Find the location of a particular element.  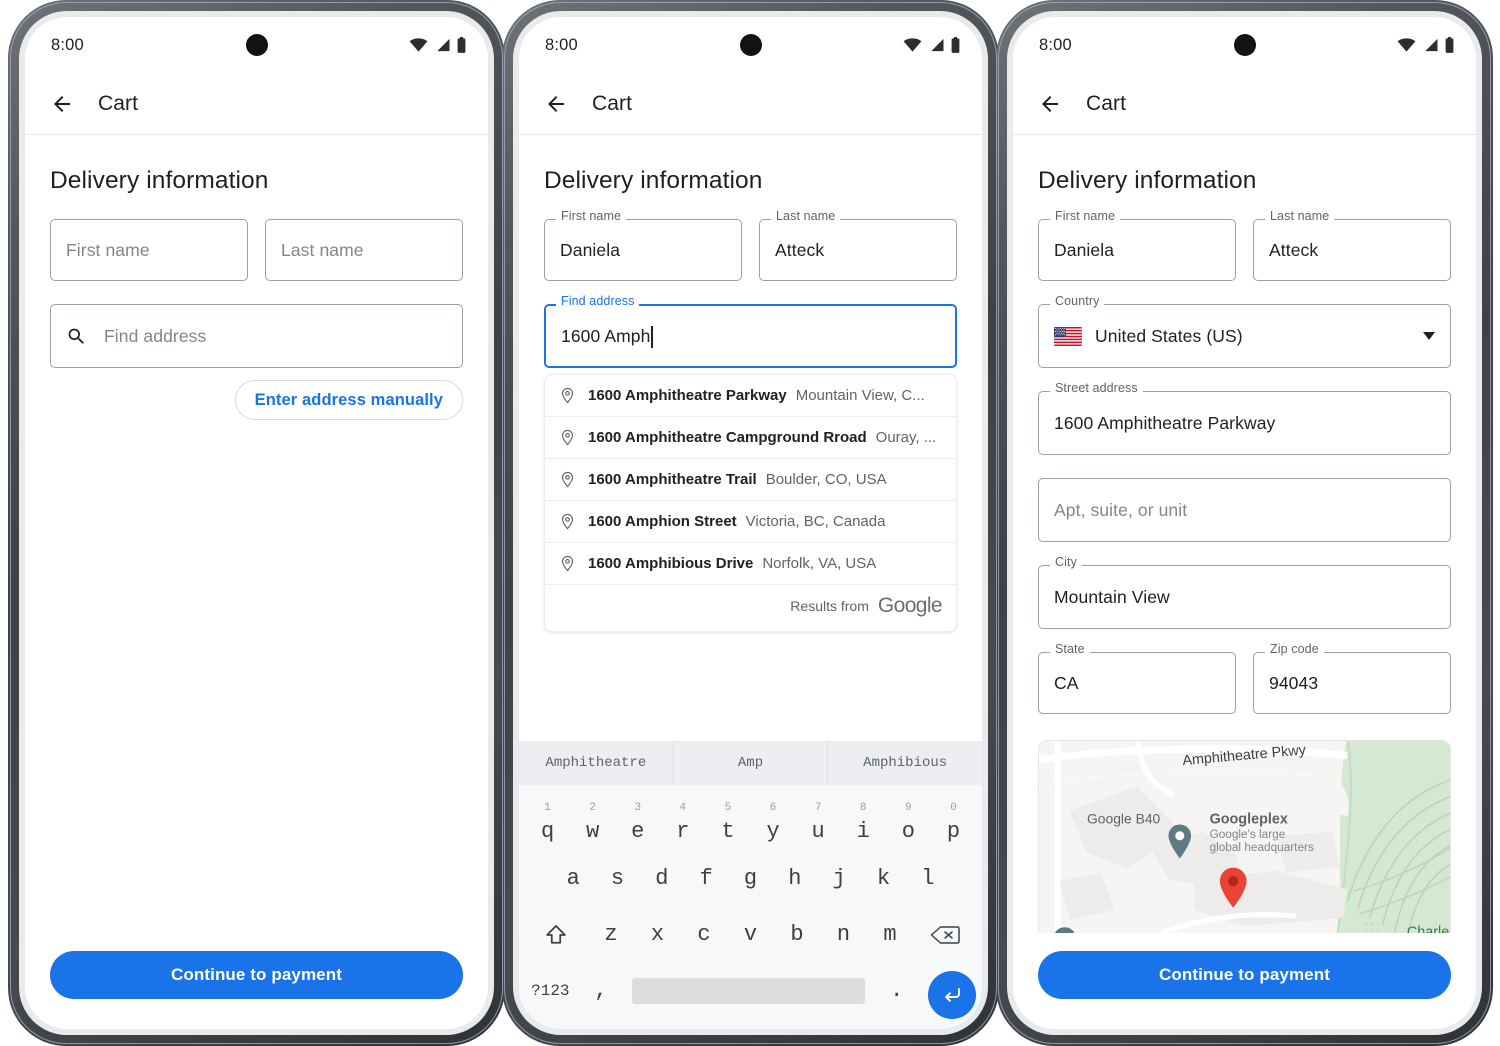

autocomplete-item-main: 1600 Amphibious Drive is located at coordinates (671, 563).